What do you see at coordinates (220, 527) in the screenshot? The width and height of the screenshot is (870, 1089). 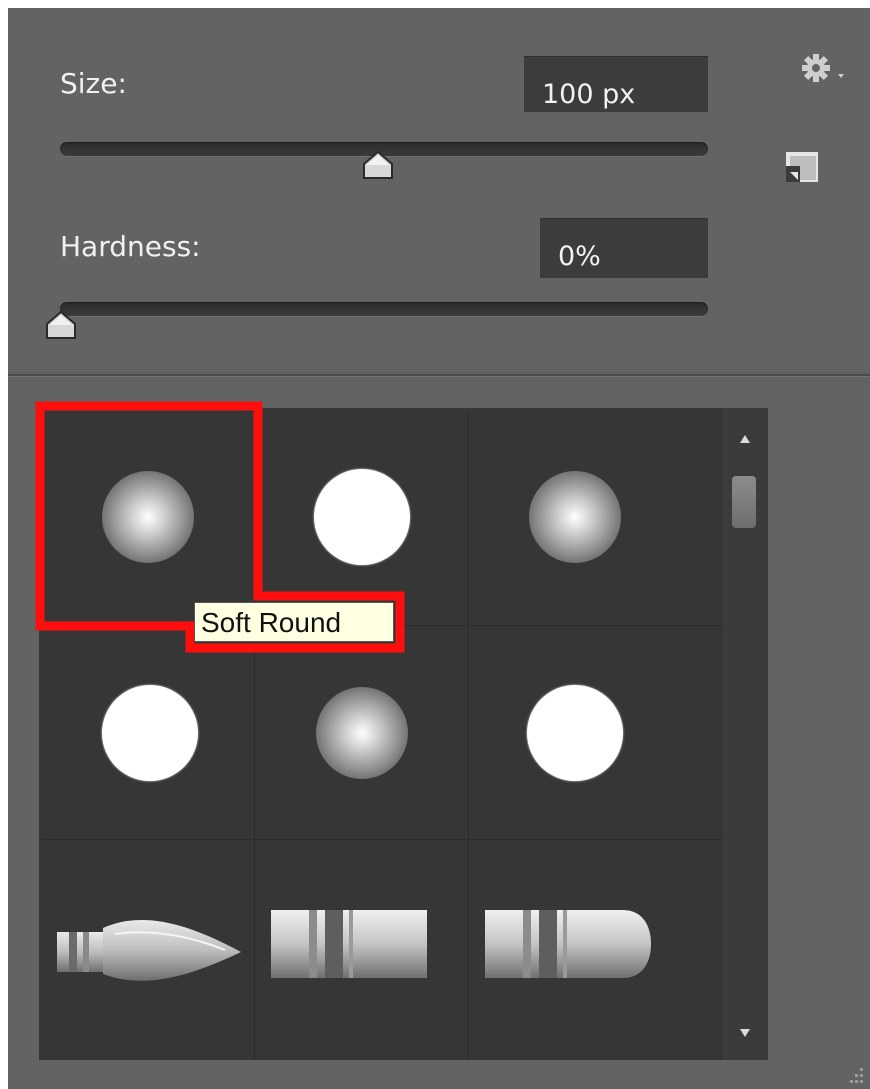 I see `highlight-annotation` at bounding box center [220, 527].